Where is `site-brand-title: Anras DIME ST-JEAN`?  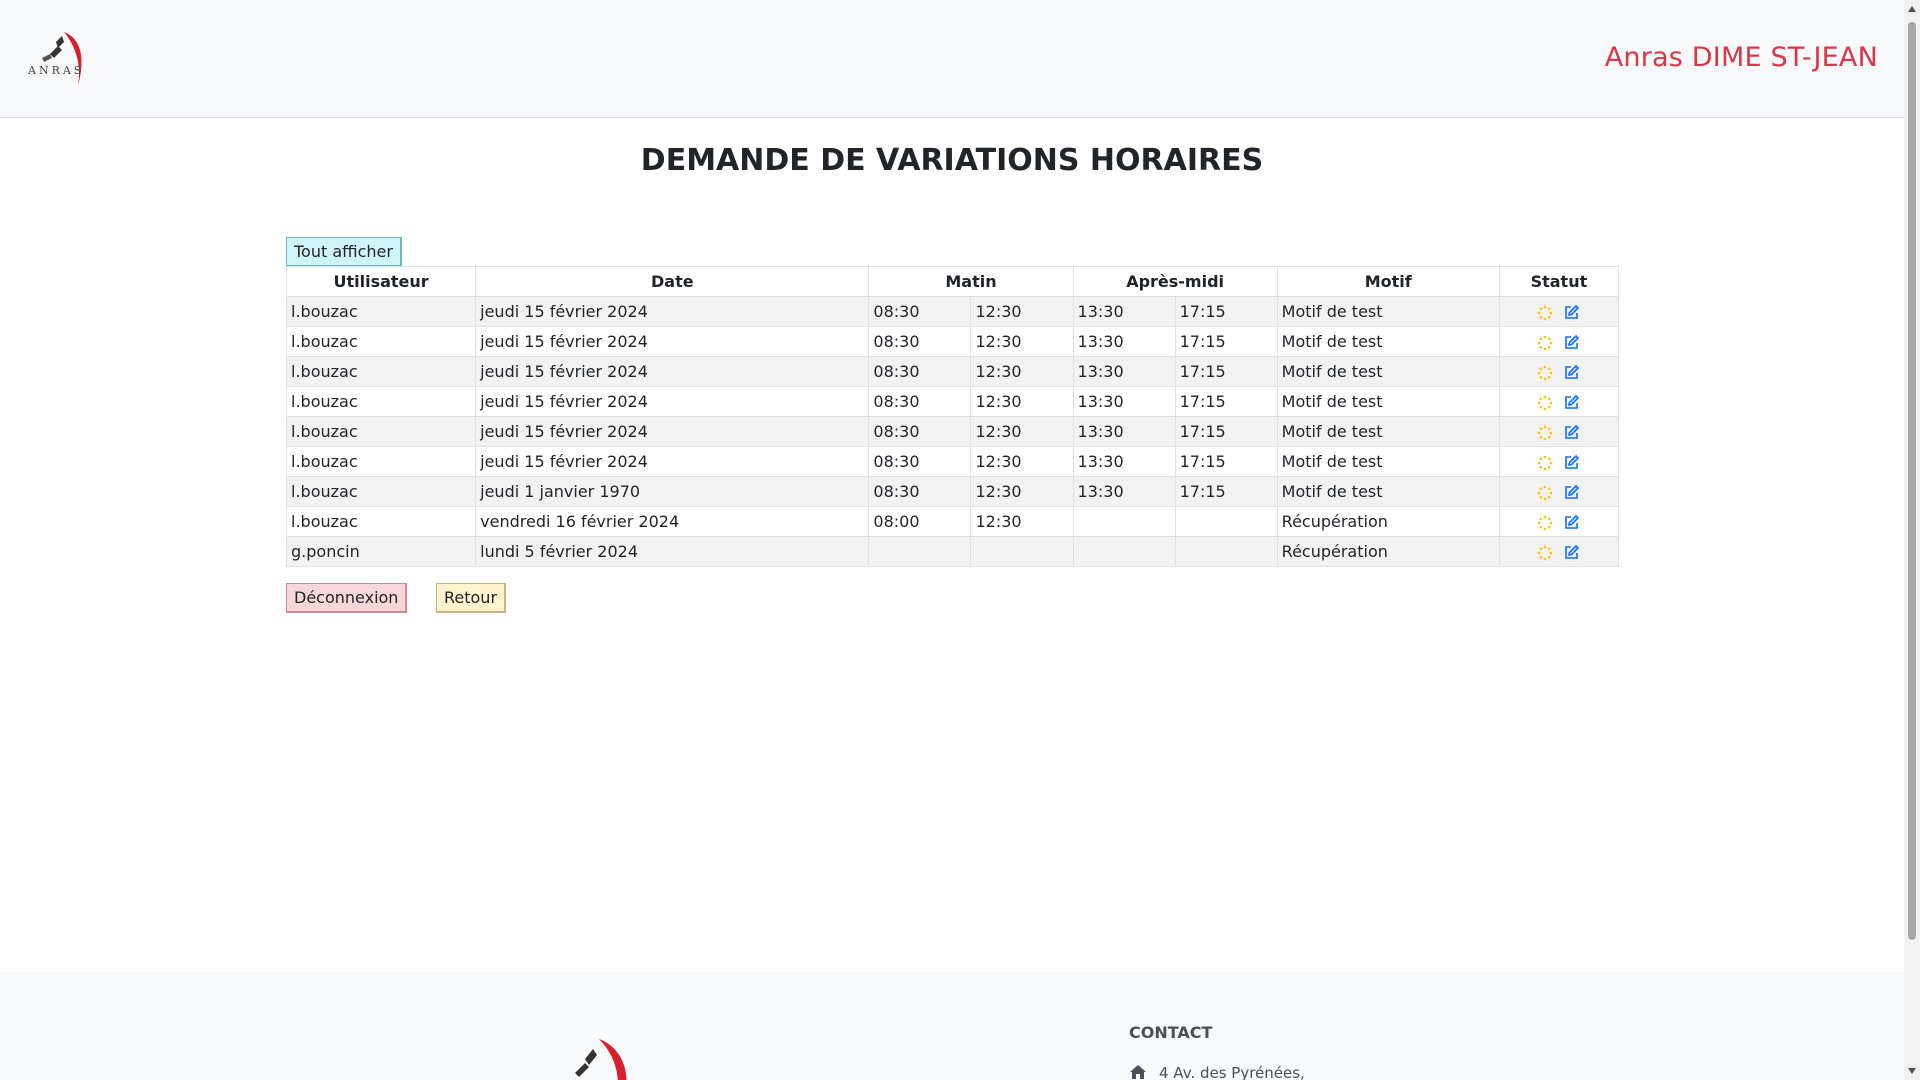 site-brand-title: Anras DIME ST-JEAN is located at coordinates (1741, 57).